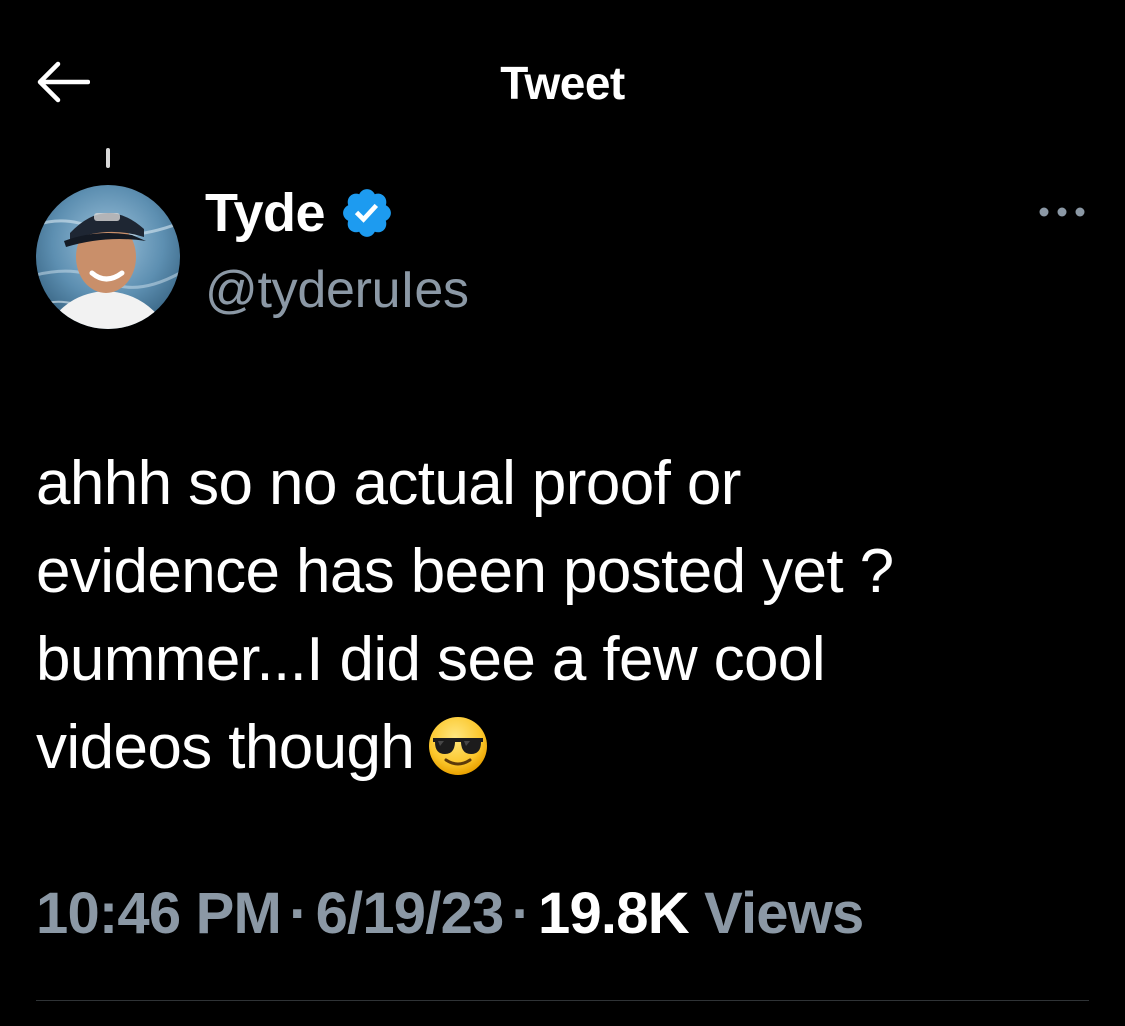  What do you see at coordinates (159, 913) in the screenshot?
I see `tweet-time: 10:46 PM` at bounding box center [159, 913].